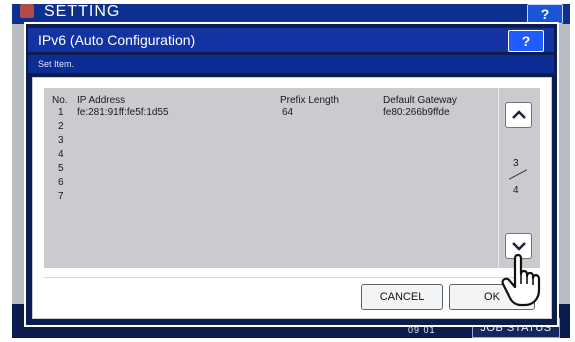  Describe the element at coordinates (521, 280) in the screenshot. I see `hand-pointer-icon` at that location.